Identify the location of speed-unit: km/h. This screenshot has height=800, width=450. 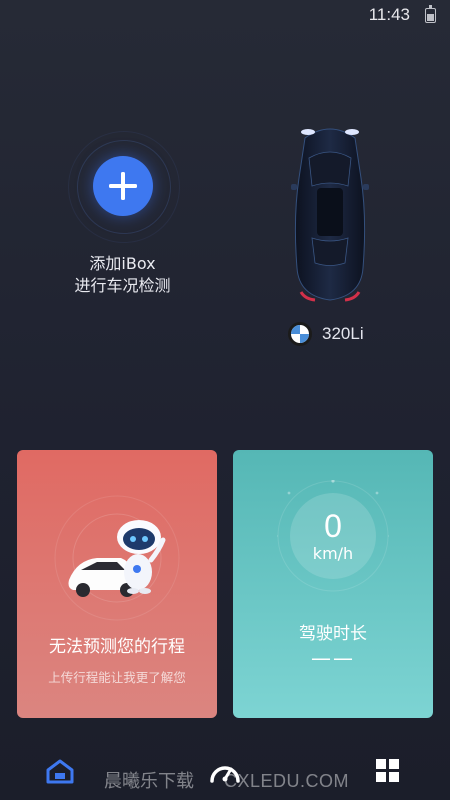
(333, 553).